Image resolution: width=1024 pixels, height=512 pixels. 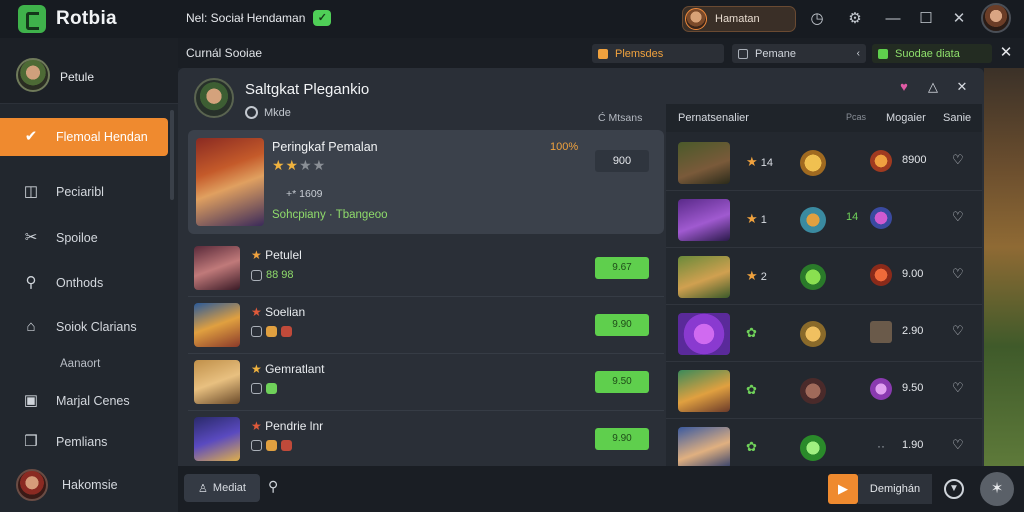 What do you see at coordinates (80, 283) in the screenshot?
I see `sidebar-item-label: Onthods` at bounding box center [80, 283].